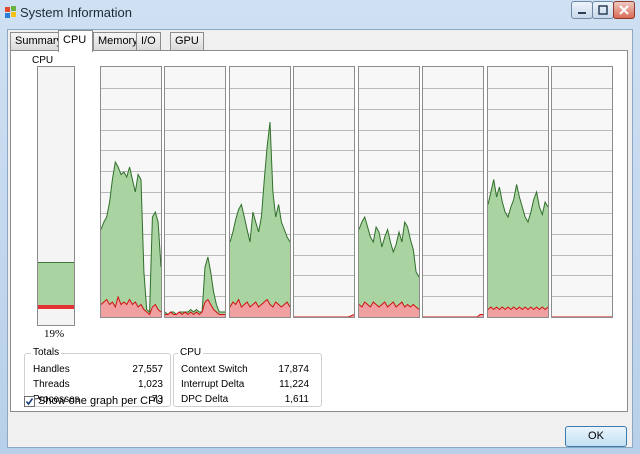  I want to click on cpu-stats-row-label: Context Switch, so click(214, 369).